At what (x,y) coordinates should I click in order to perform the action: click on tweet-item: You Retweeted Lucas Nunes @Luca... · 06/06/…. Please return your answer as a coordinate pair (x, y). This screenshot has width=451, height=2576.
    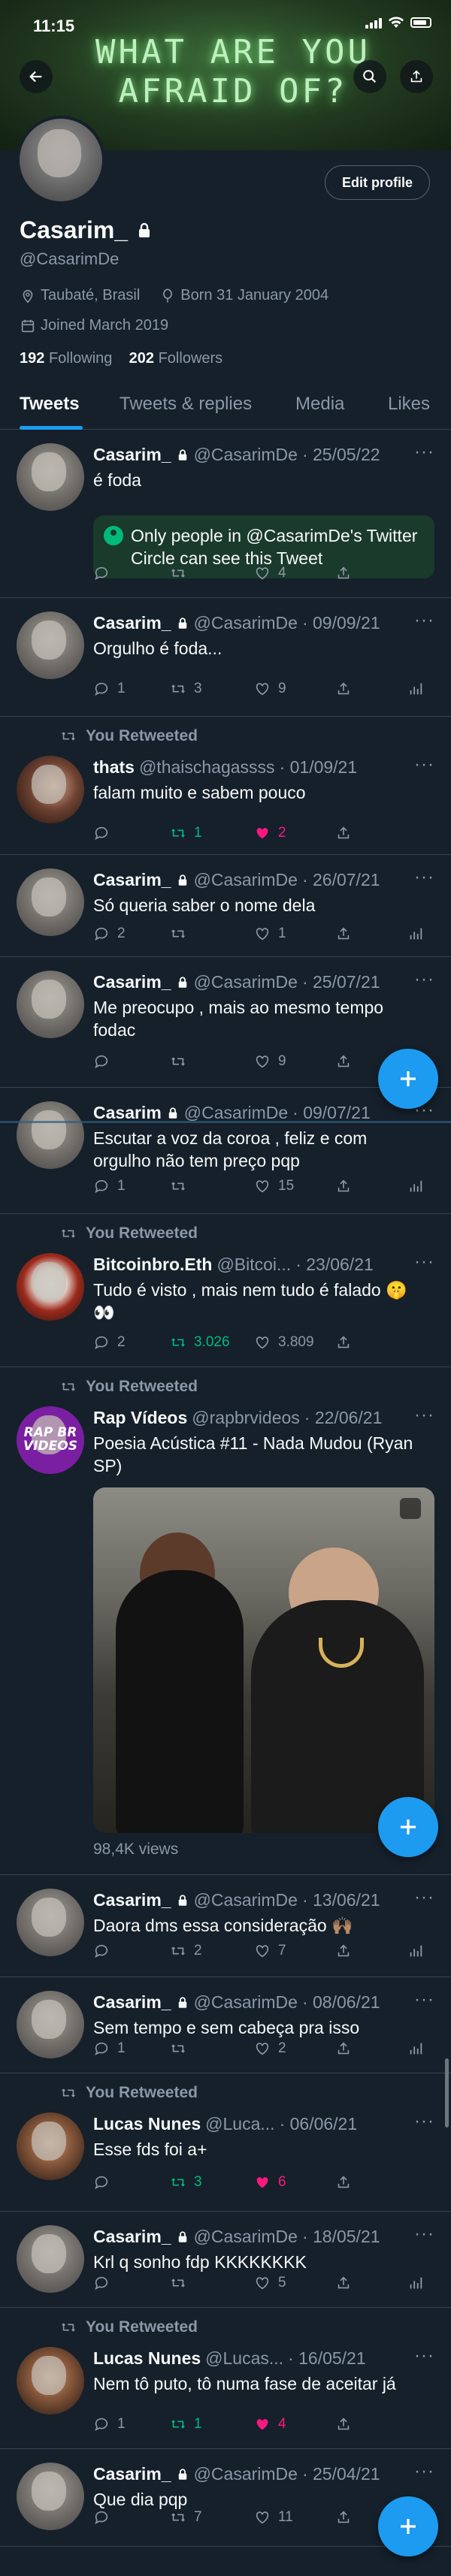
    Looking at the image, I should click on (225, 2142).